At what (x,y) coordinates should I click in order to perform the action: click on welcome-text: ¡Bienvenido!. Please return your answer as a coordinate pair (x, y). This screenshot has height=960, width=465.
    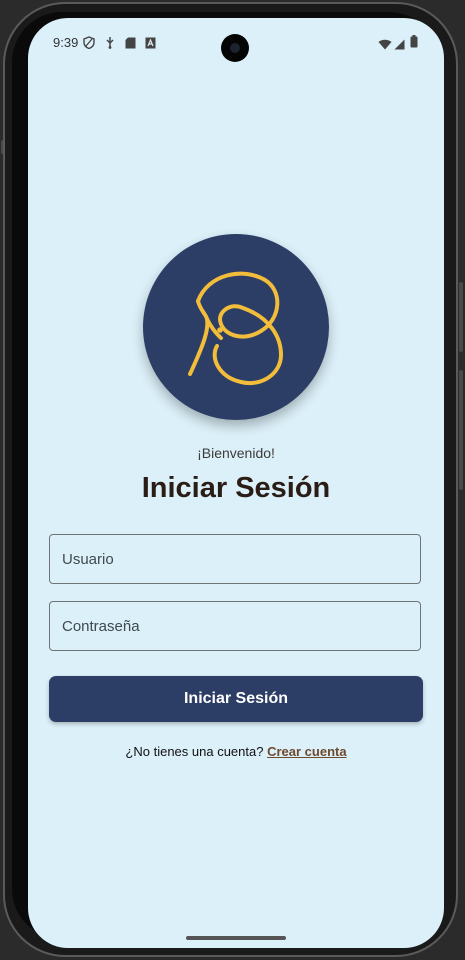
    Looking at the image, I should click on (236, 453).